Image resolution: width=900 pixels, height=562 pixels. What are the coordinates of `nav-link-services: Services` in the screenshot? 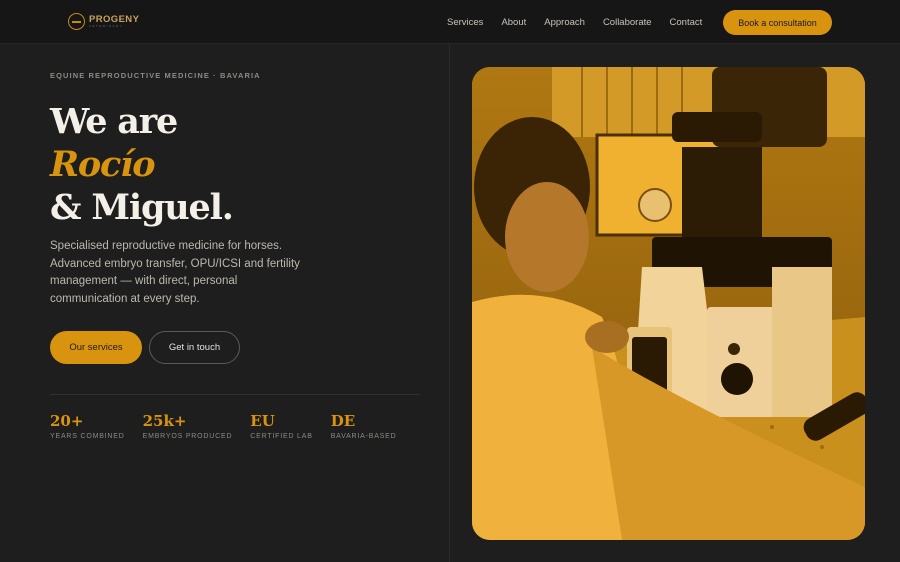 It's located at (465, 22).